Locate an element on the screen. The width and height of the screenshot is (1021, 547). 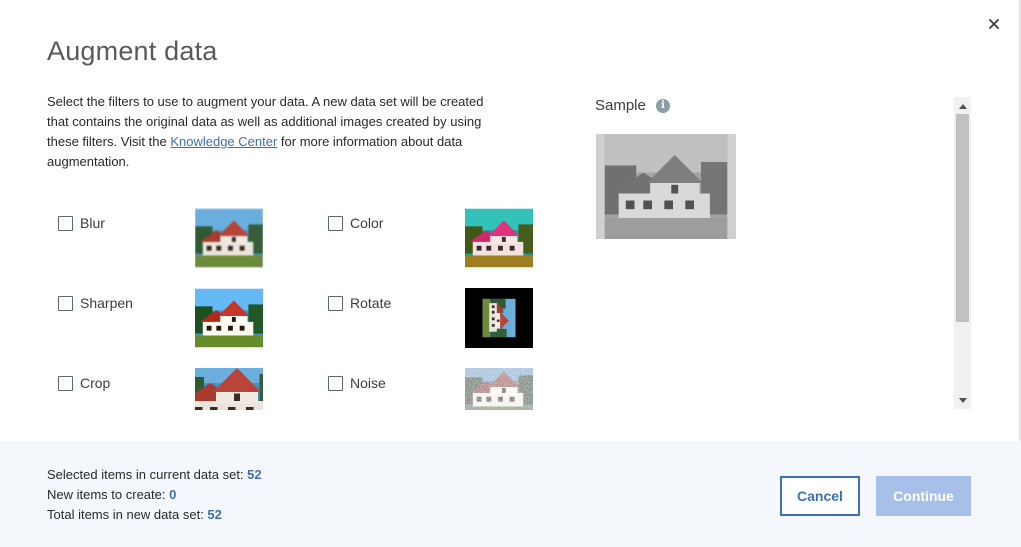
new-items-row: New items to create: 0 is located at coordinates (154, 495).